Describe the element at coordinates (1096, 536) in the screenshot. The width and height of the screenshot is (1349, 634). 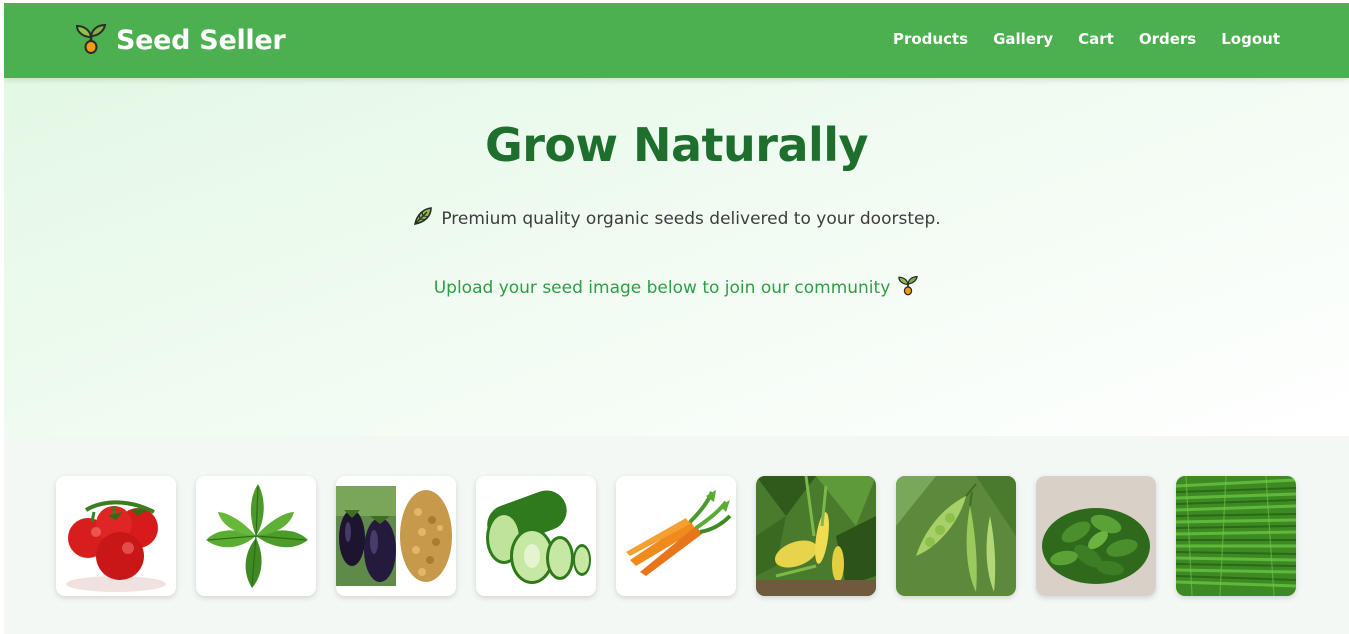
I see `green-leaves-image` at that location.